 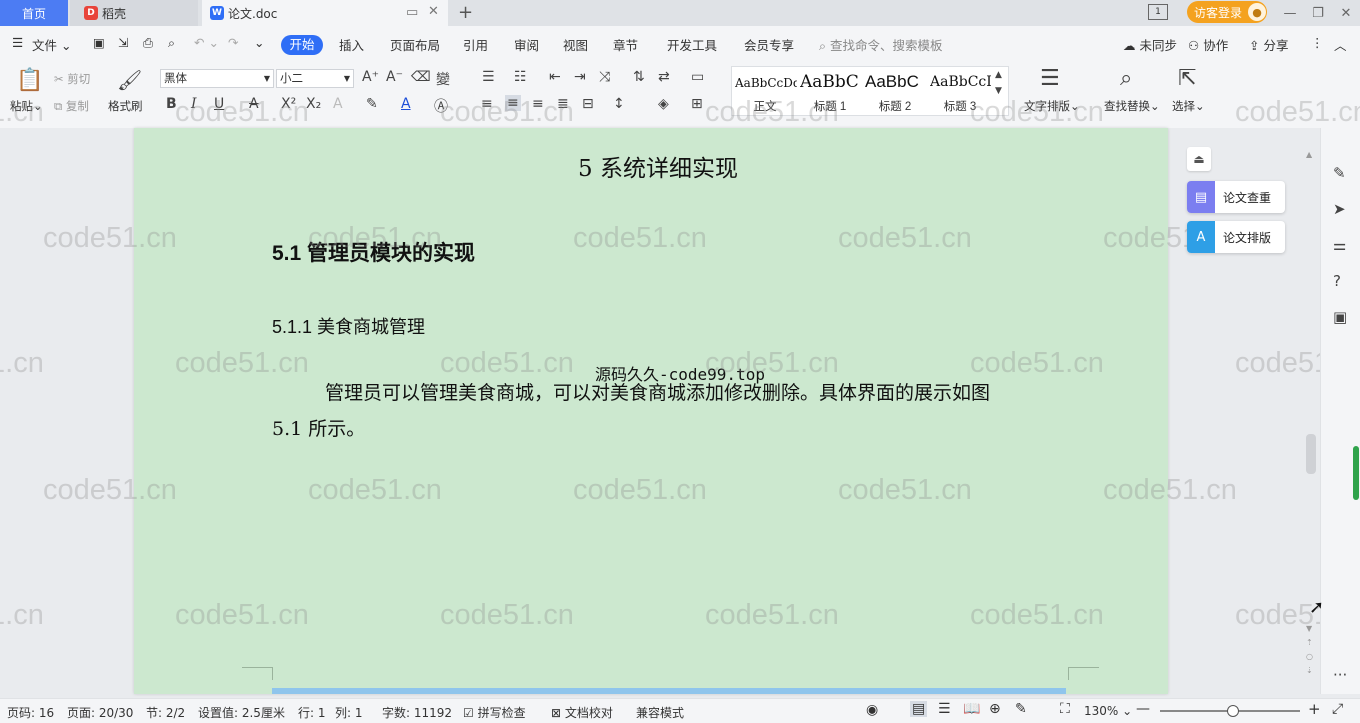 I want to click on page-view-icon: ▤, so click(x=919, y=709).